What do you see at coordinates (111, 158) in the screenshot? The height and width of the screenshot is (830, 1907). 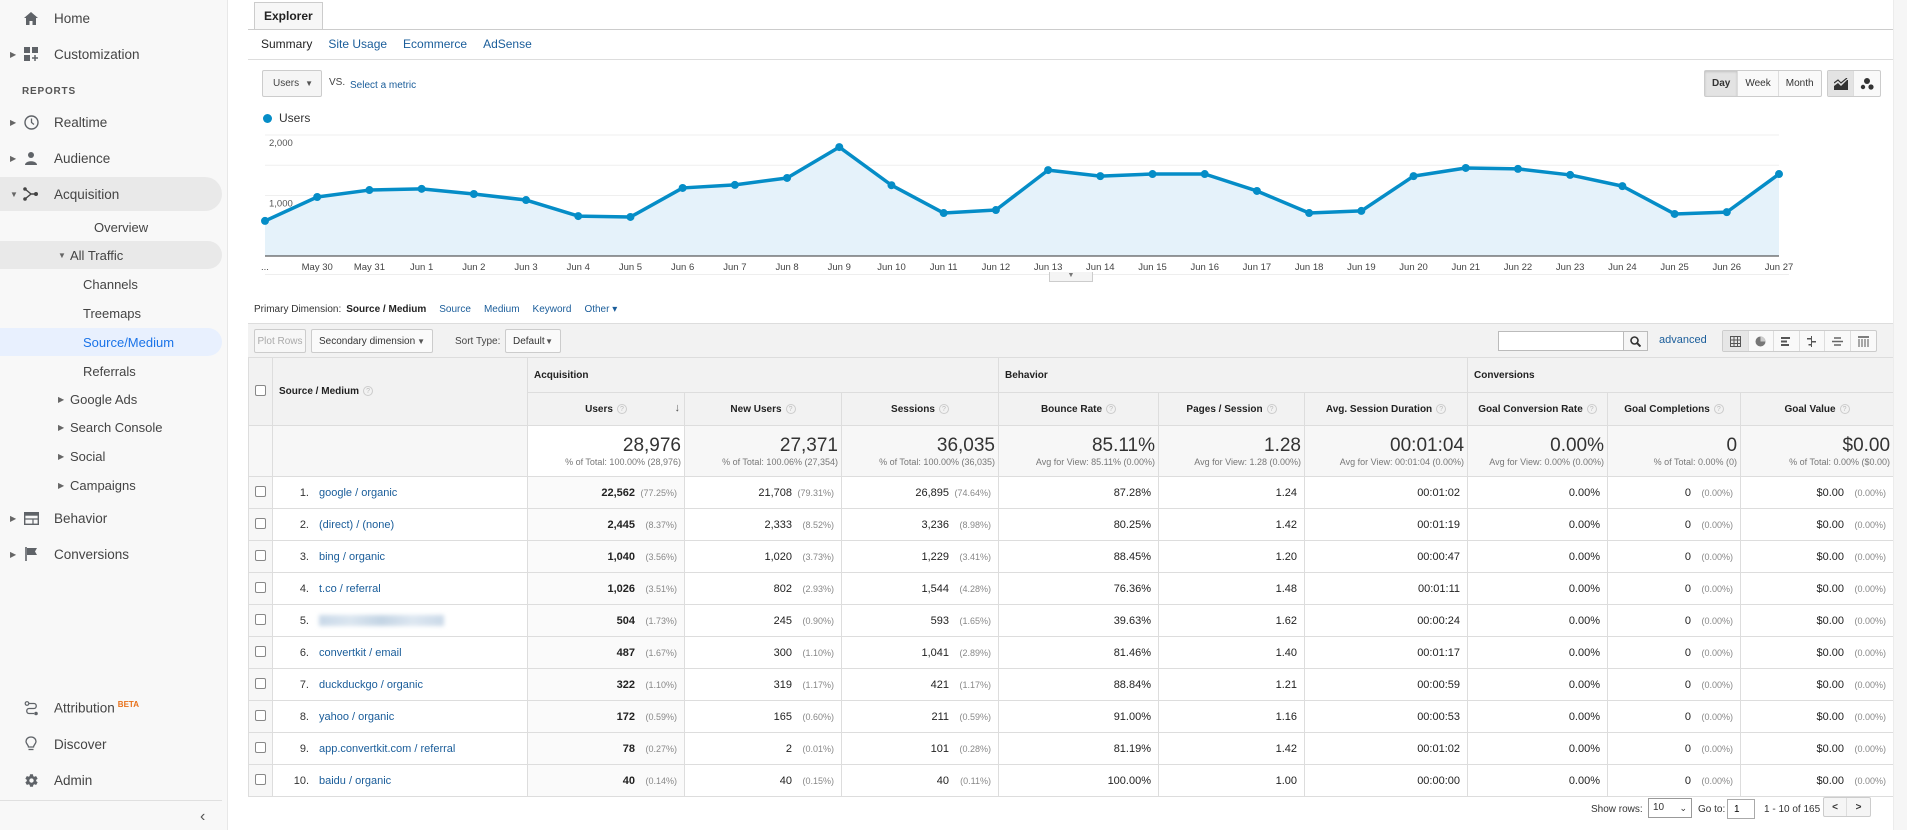 I see `nav-audience: ▶ Audience` at bounding box center [111, 158].